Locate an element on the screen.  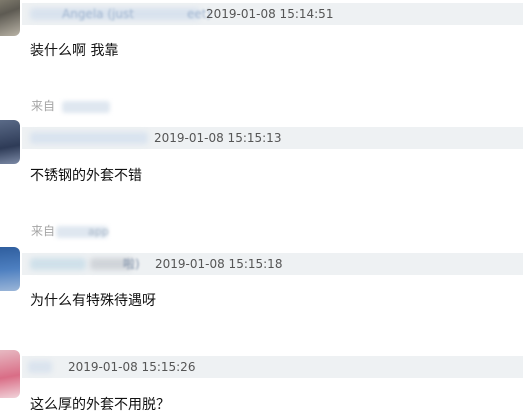
comment-timestamp: 2019-01-08 15:15:13 is located at coordinates (218, 138).